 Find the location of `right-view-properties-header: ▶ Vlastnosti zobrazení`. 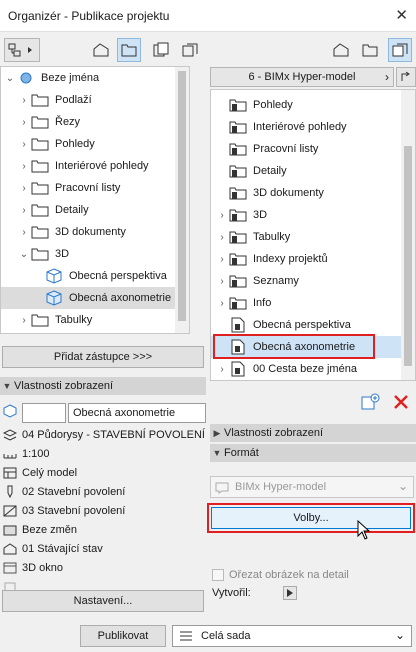

right-view-properties-header: ▶ Vlastnosti zobrazení is located at coordinates (313, 433).